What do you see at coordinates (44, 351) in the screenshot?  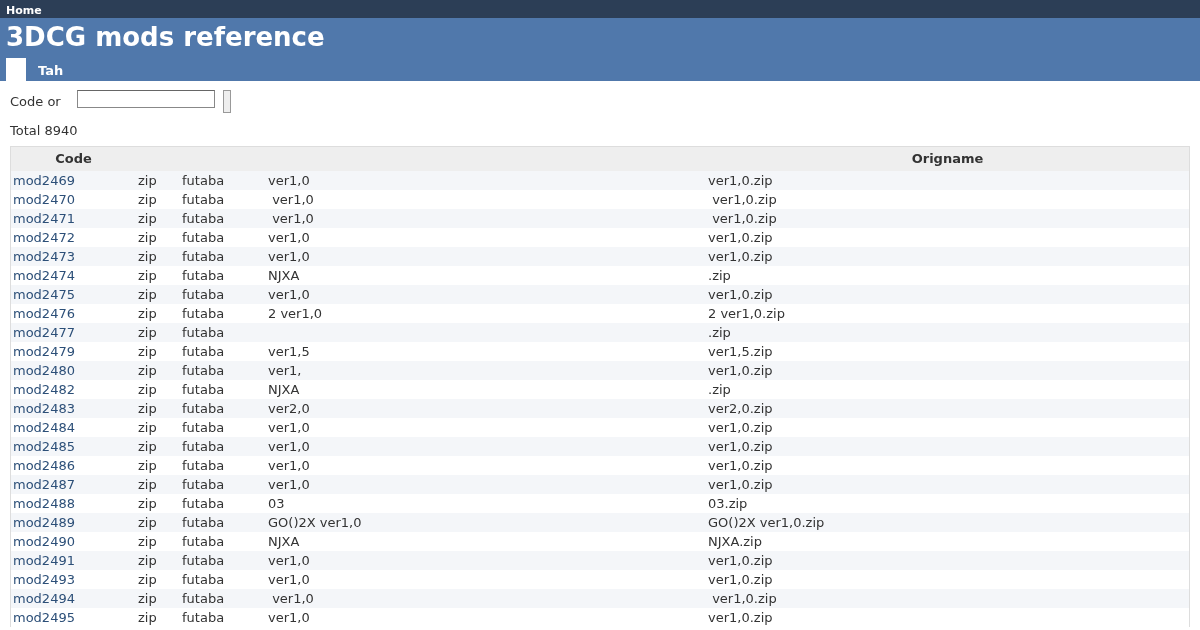 I see `mod-code-link: mod2479` at bounding box center [44, 351].